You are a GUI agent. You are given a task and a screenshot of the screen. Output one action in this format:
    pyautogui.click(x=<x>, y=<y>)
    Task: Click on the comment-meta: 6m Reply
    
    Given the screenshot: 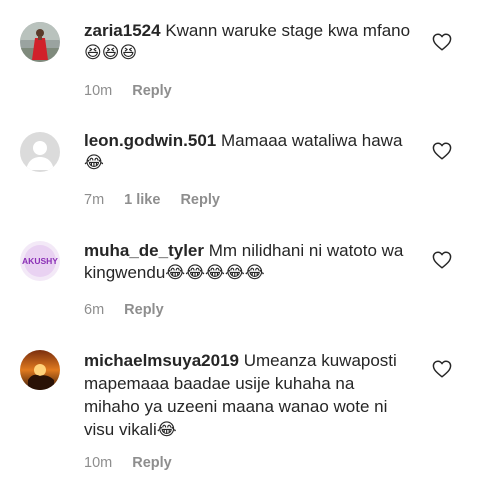 What is the action you would take?
    pyautogui.click(x=124, y=310)
    